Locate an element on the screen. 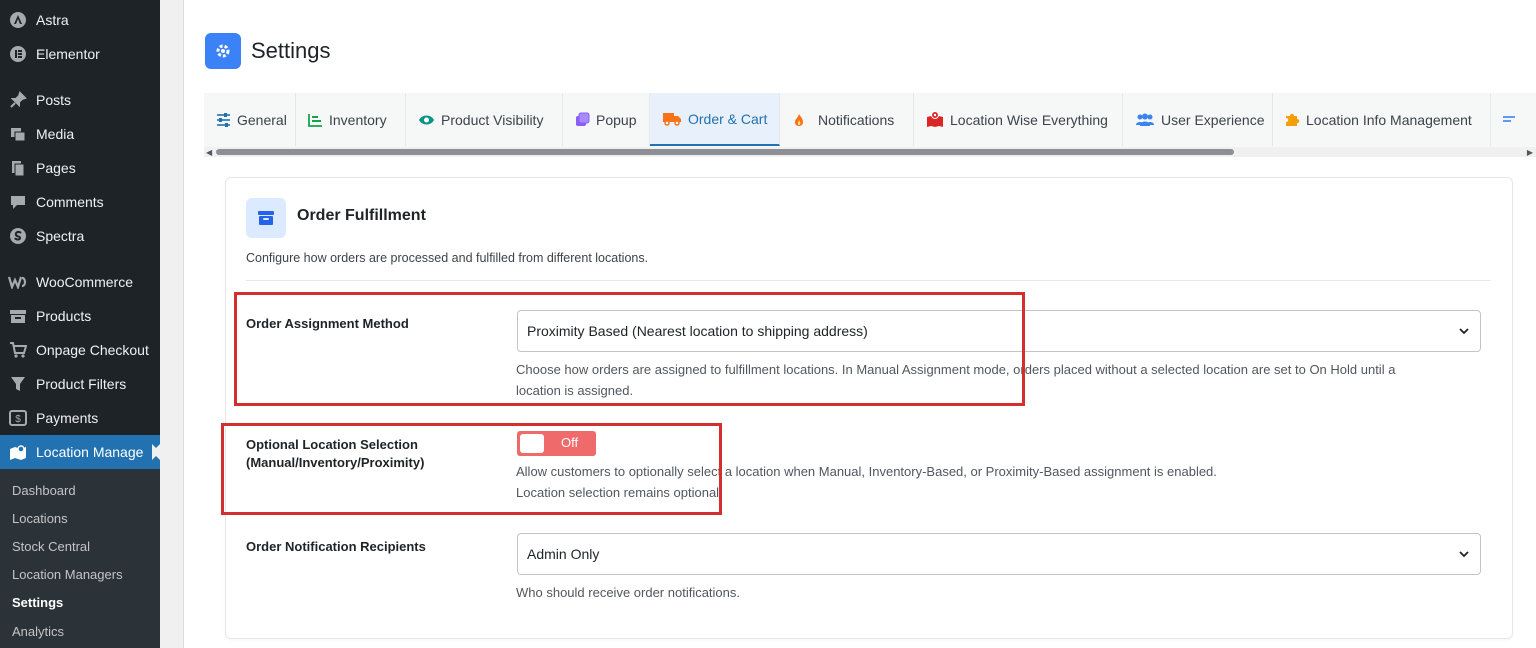 Image resolution: width=1536 pixels, height=648 pixels. elementor-icon is located at coordinates (18, 54).